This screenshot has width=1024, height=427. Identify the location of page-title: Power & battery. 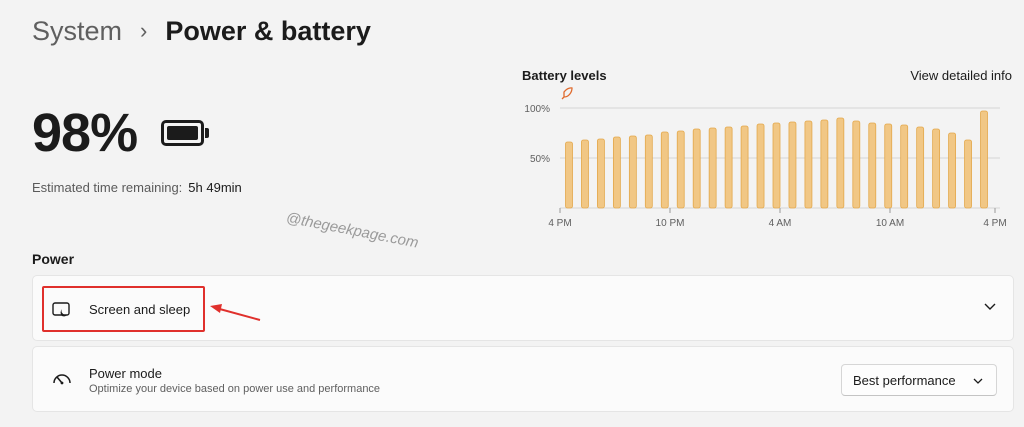
(268, 31).